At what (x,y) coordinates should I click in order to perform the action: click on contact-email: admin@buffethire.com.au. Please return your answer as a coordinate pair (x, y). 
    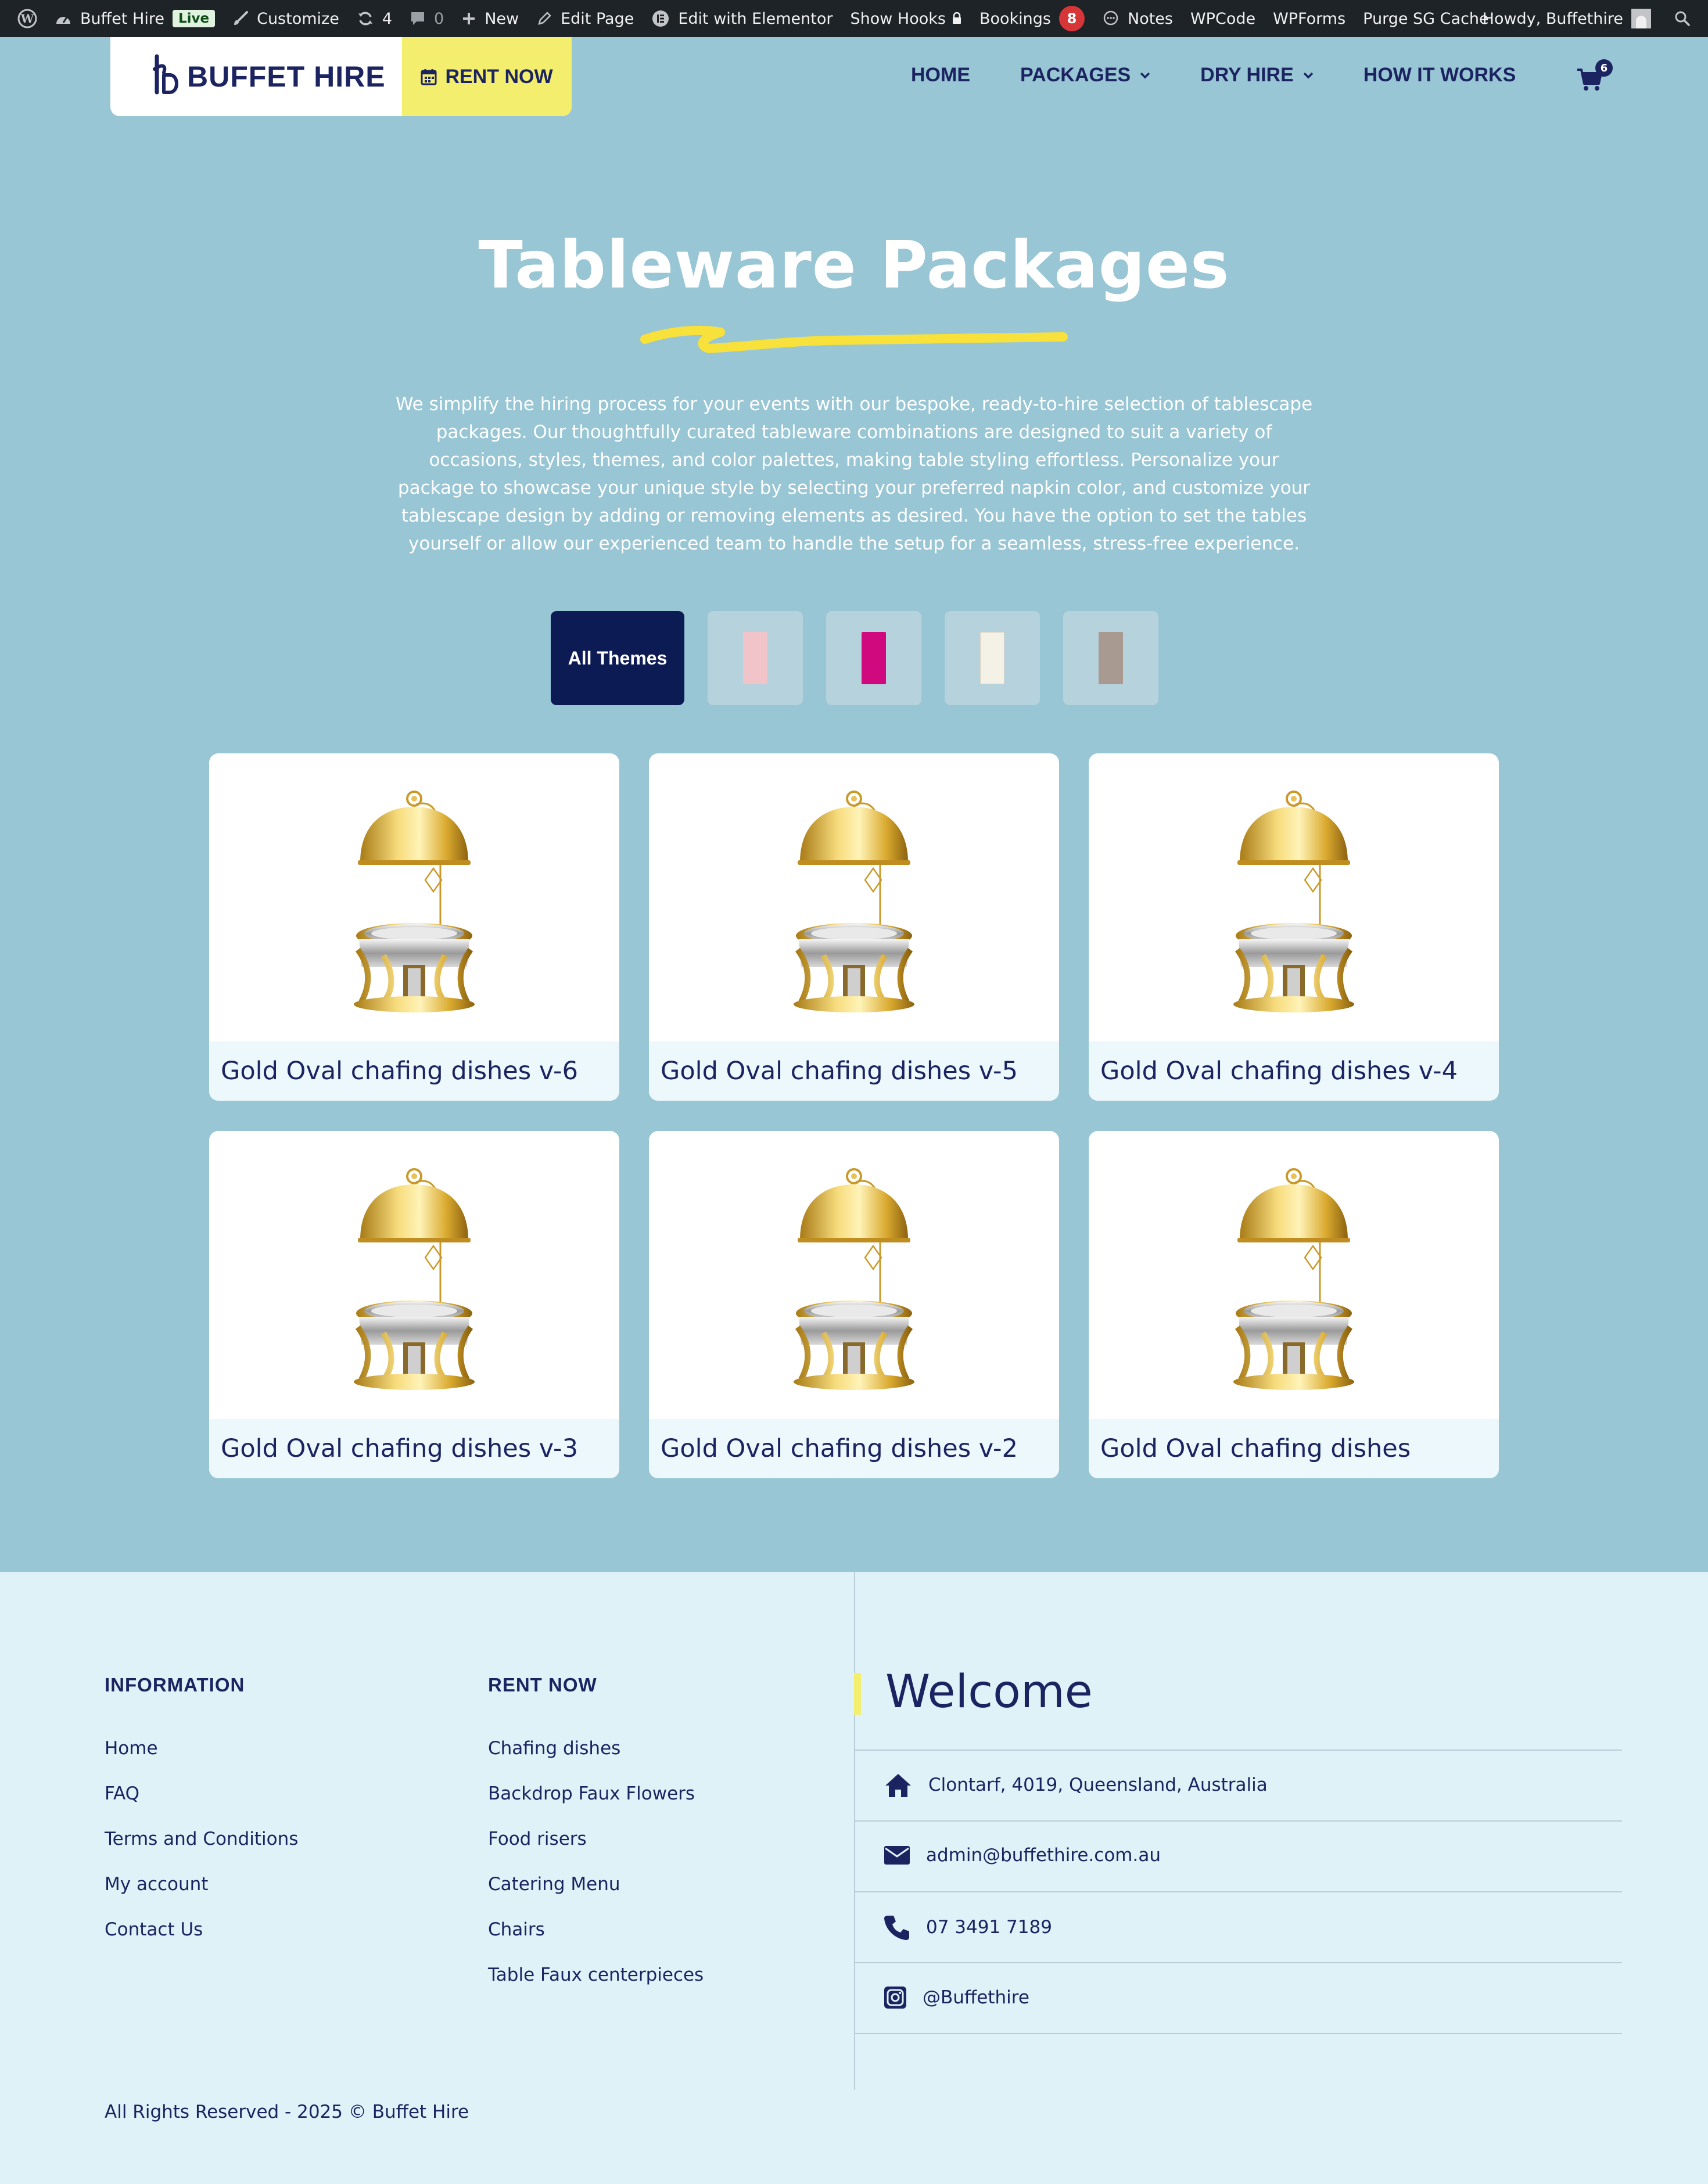
    Looking at the image, I should click on (1022, 1856).